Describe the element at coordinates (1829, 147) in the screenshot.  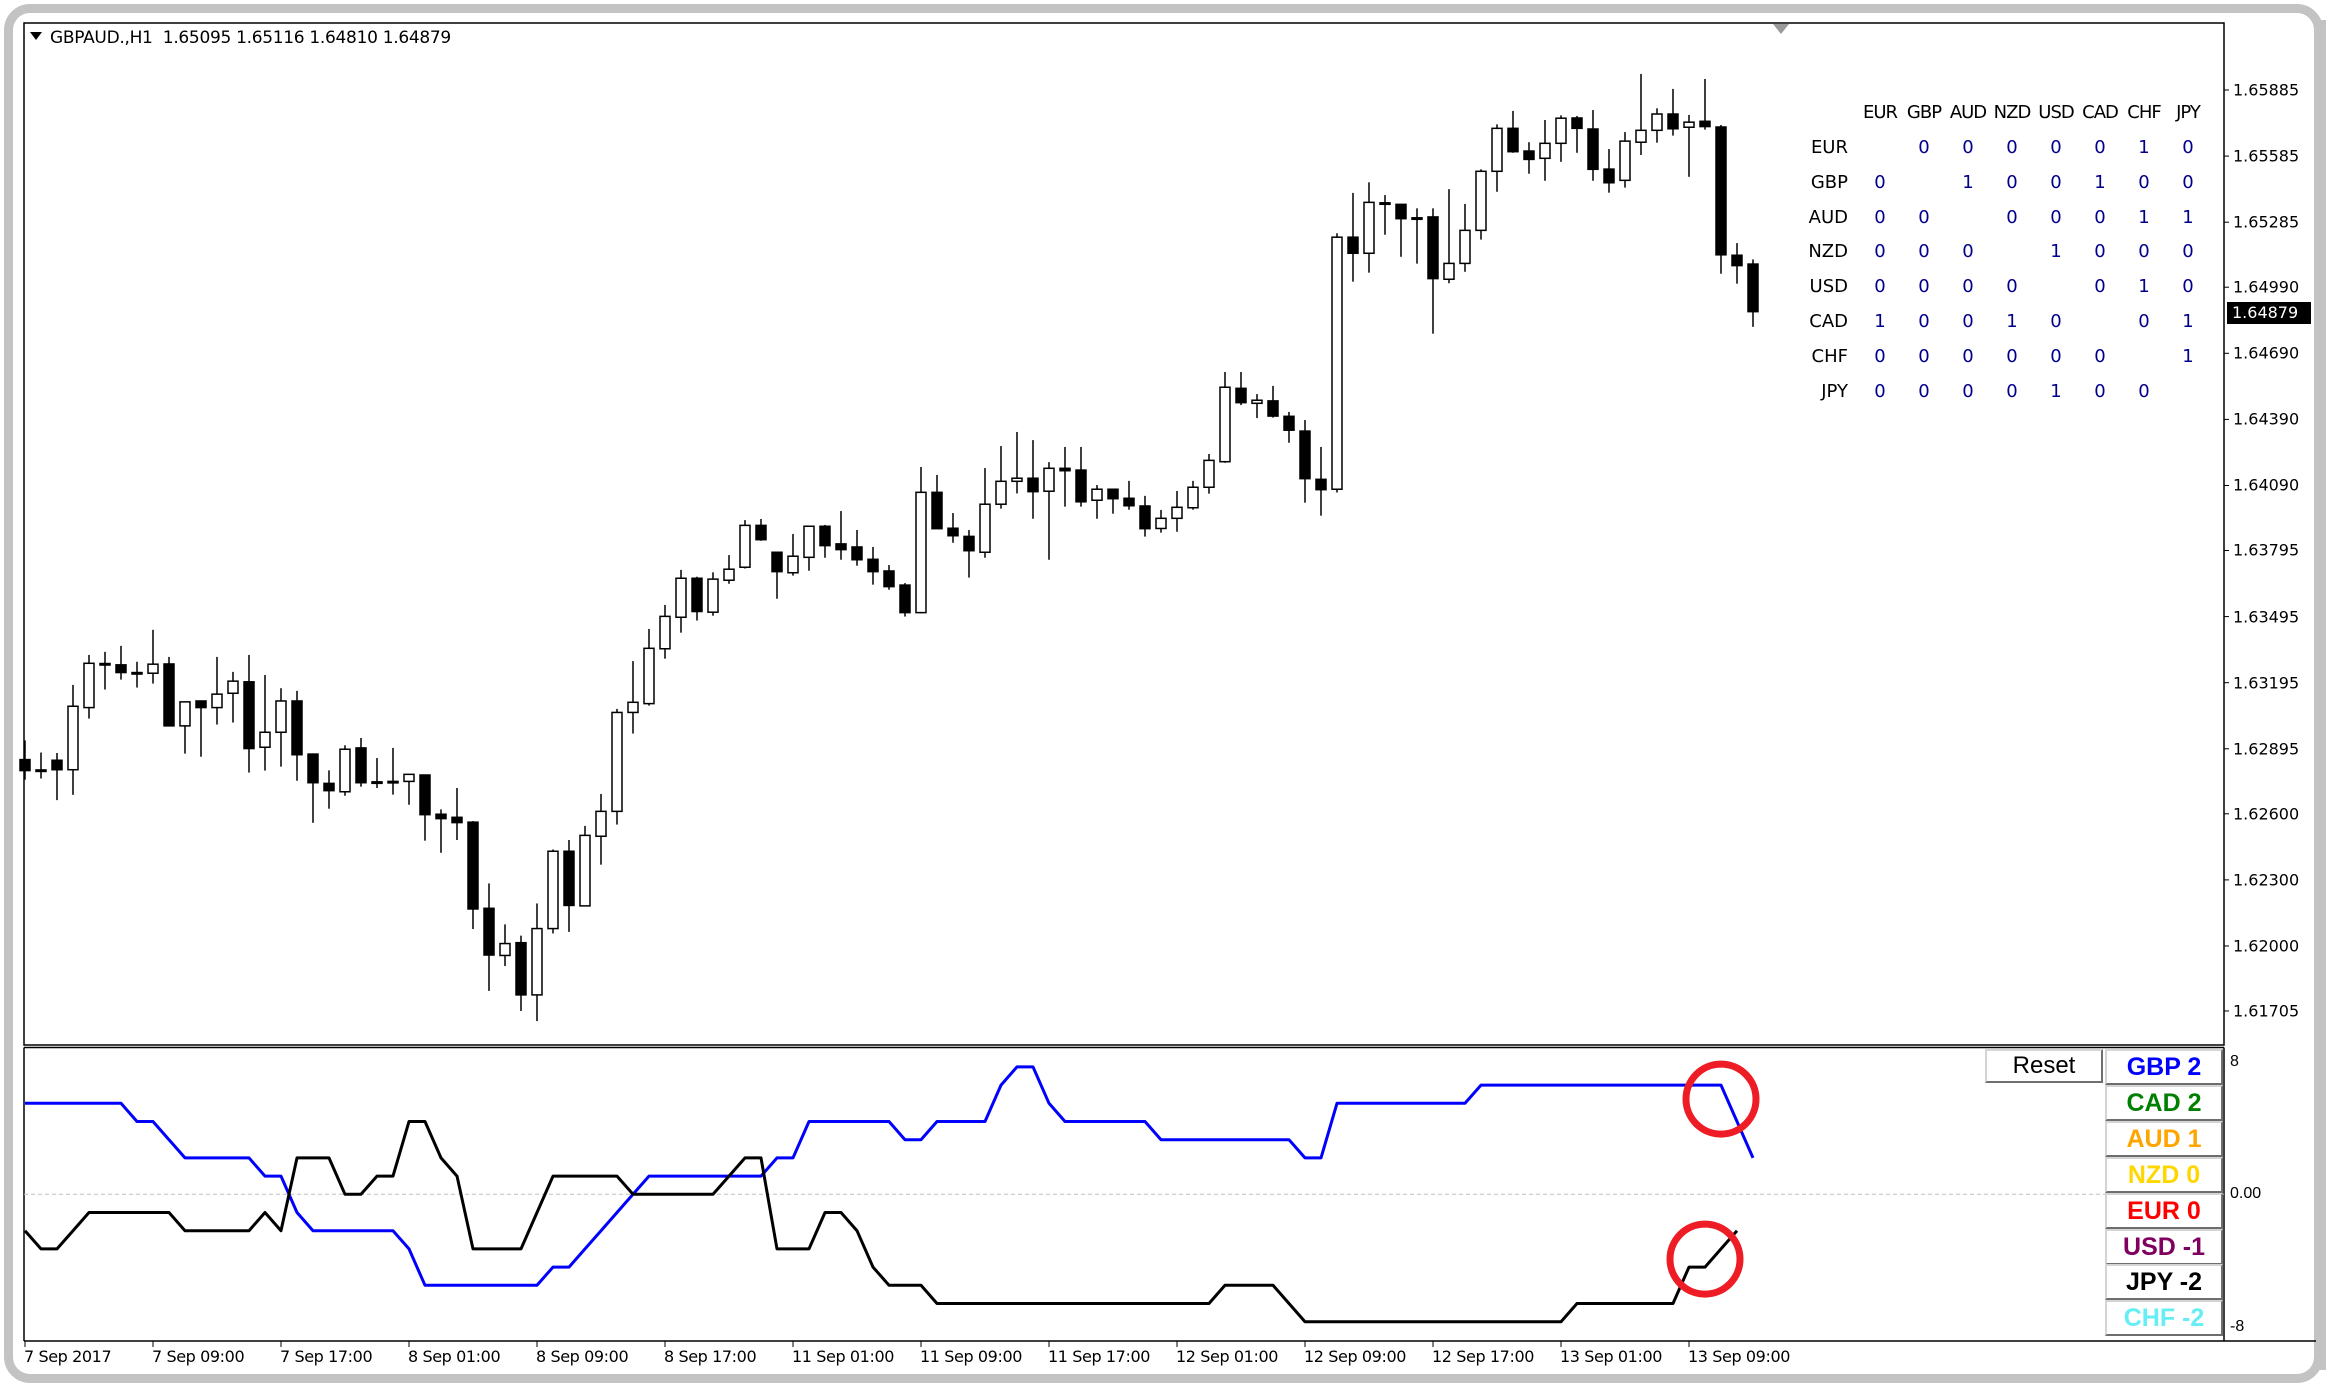
I see `matrix-row-label: EUR` at that location.